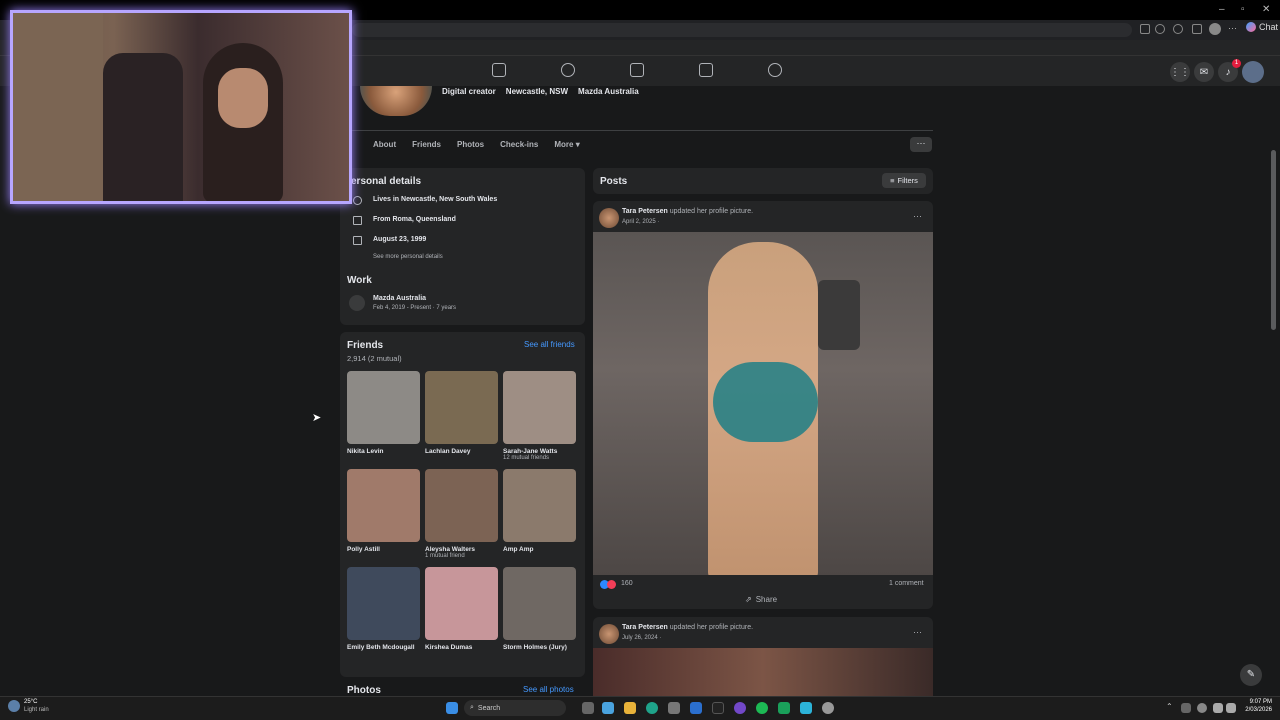 The width and height of the screenshot is (1280, 720). I want to click on tray-chevron-icon: ⌃, so click(1169, 706).